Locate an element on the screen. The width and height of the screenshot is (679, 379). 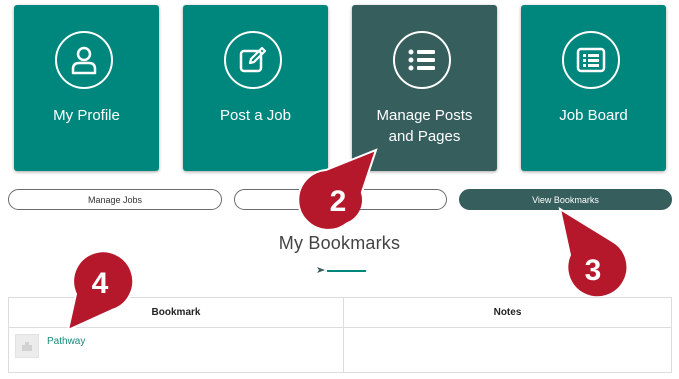
tile-manage-posts: Manage Posts and Pages is located at coordinates (424, 88).